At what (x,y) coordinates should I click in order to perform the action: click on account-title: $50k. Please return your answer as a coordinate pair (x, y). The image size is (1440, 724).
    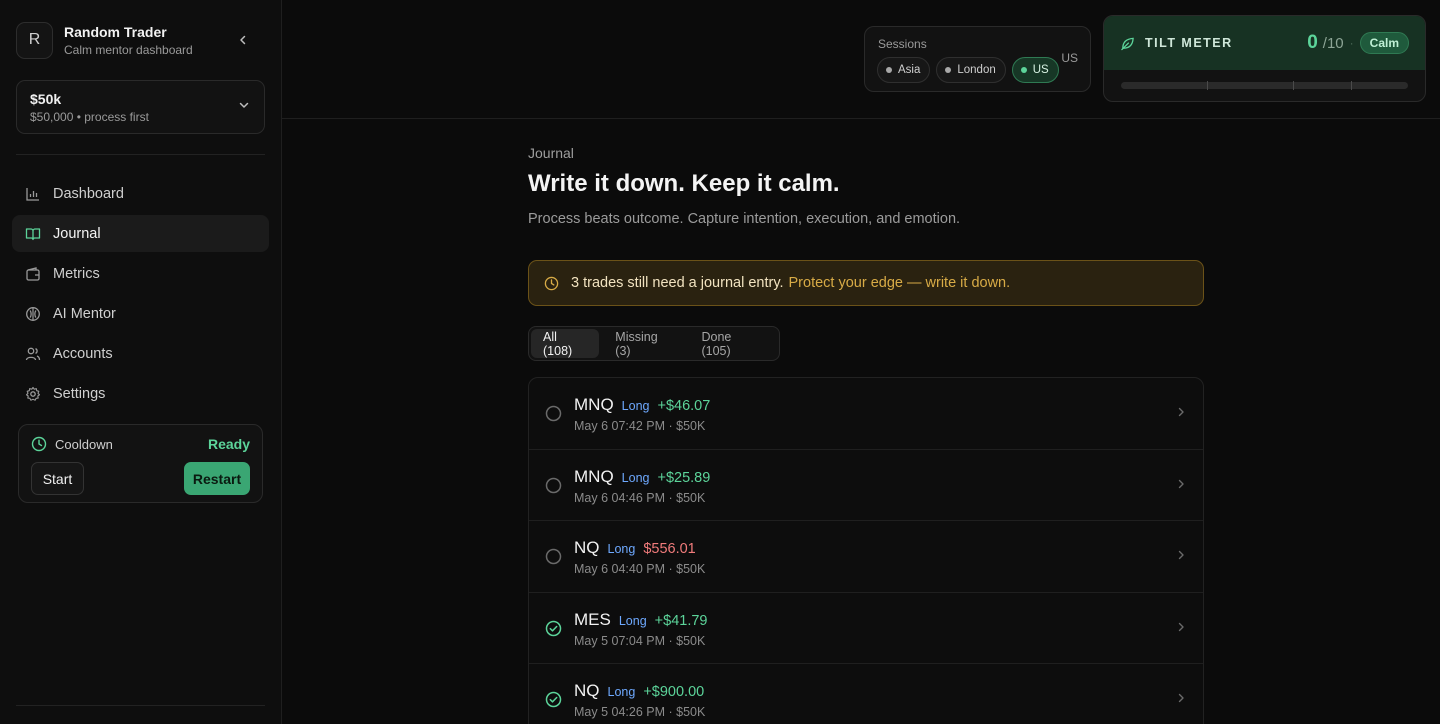
    Looking at the image, I should click on (46, 99).